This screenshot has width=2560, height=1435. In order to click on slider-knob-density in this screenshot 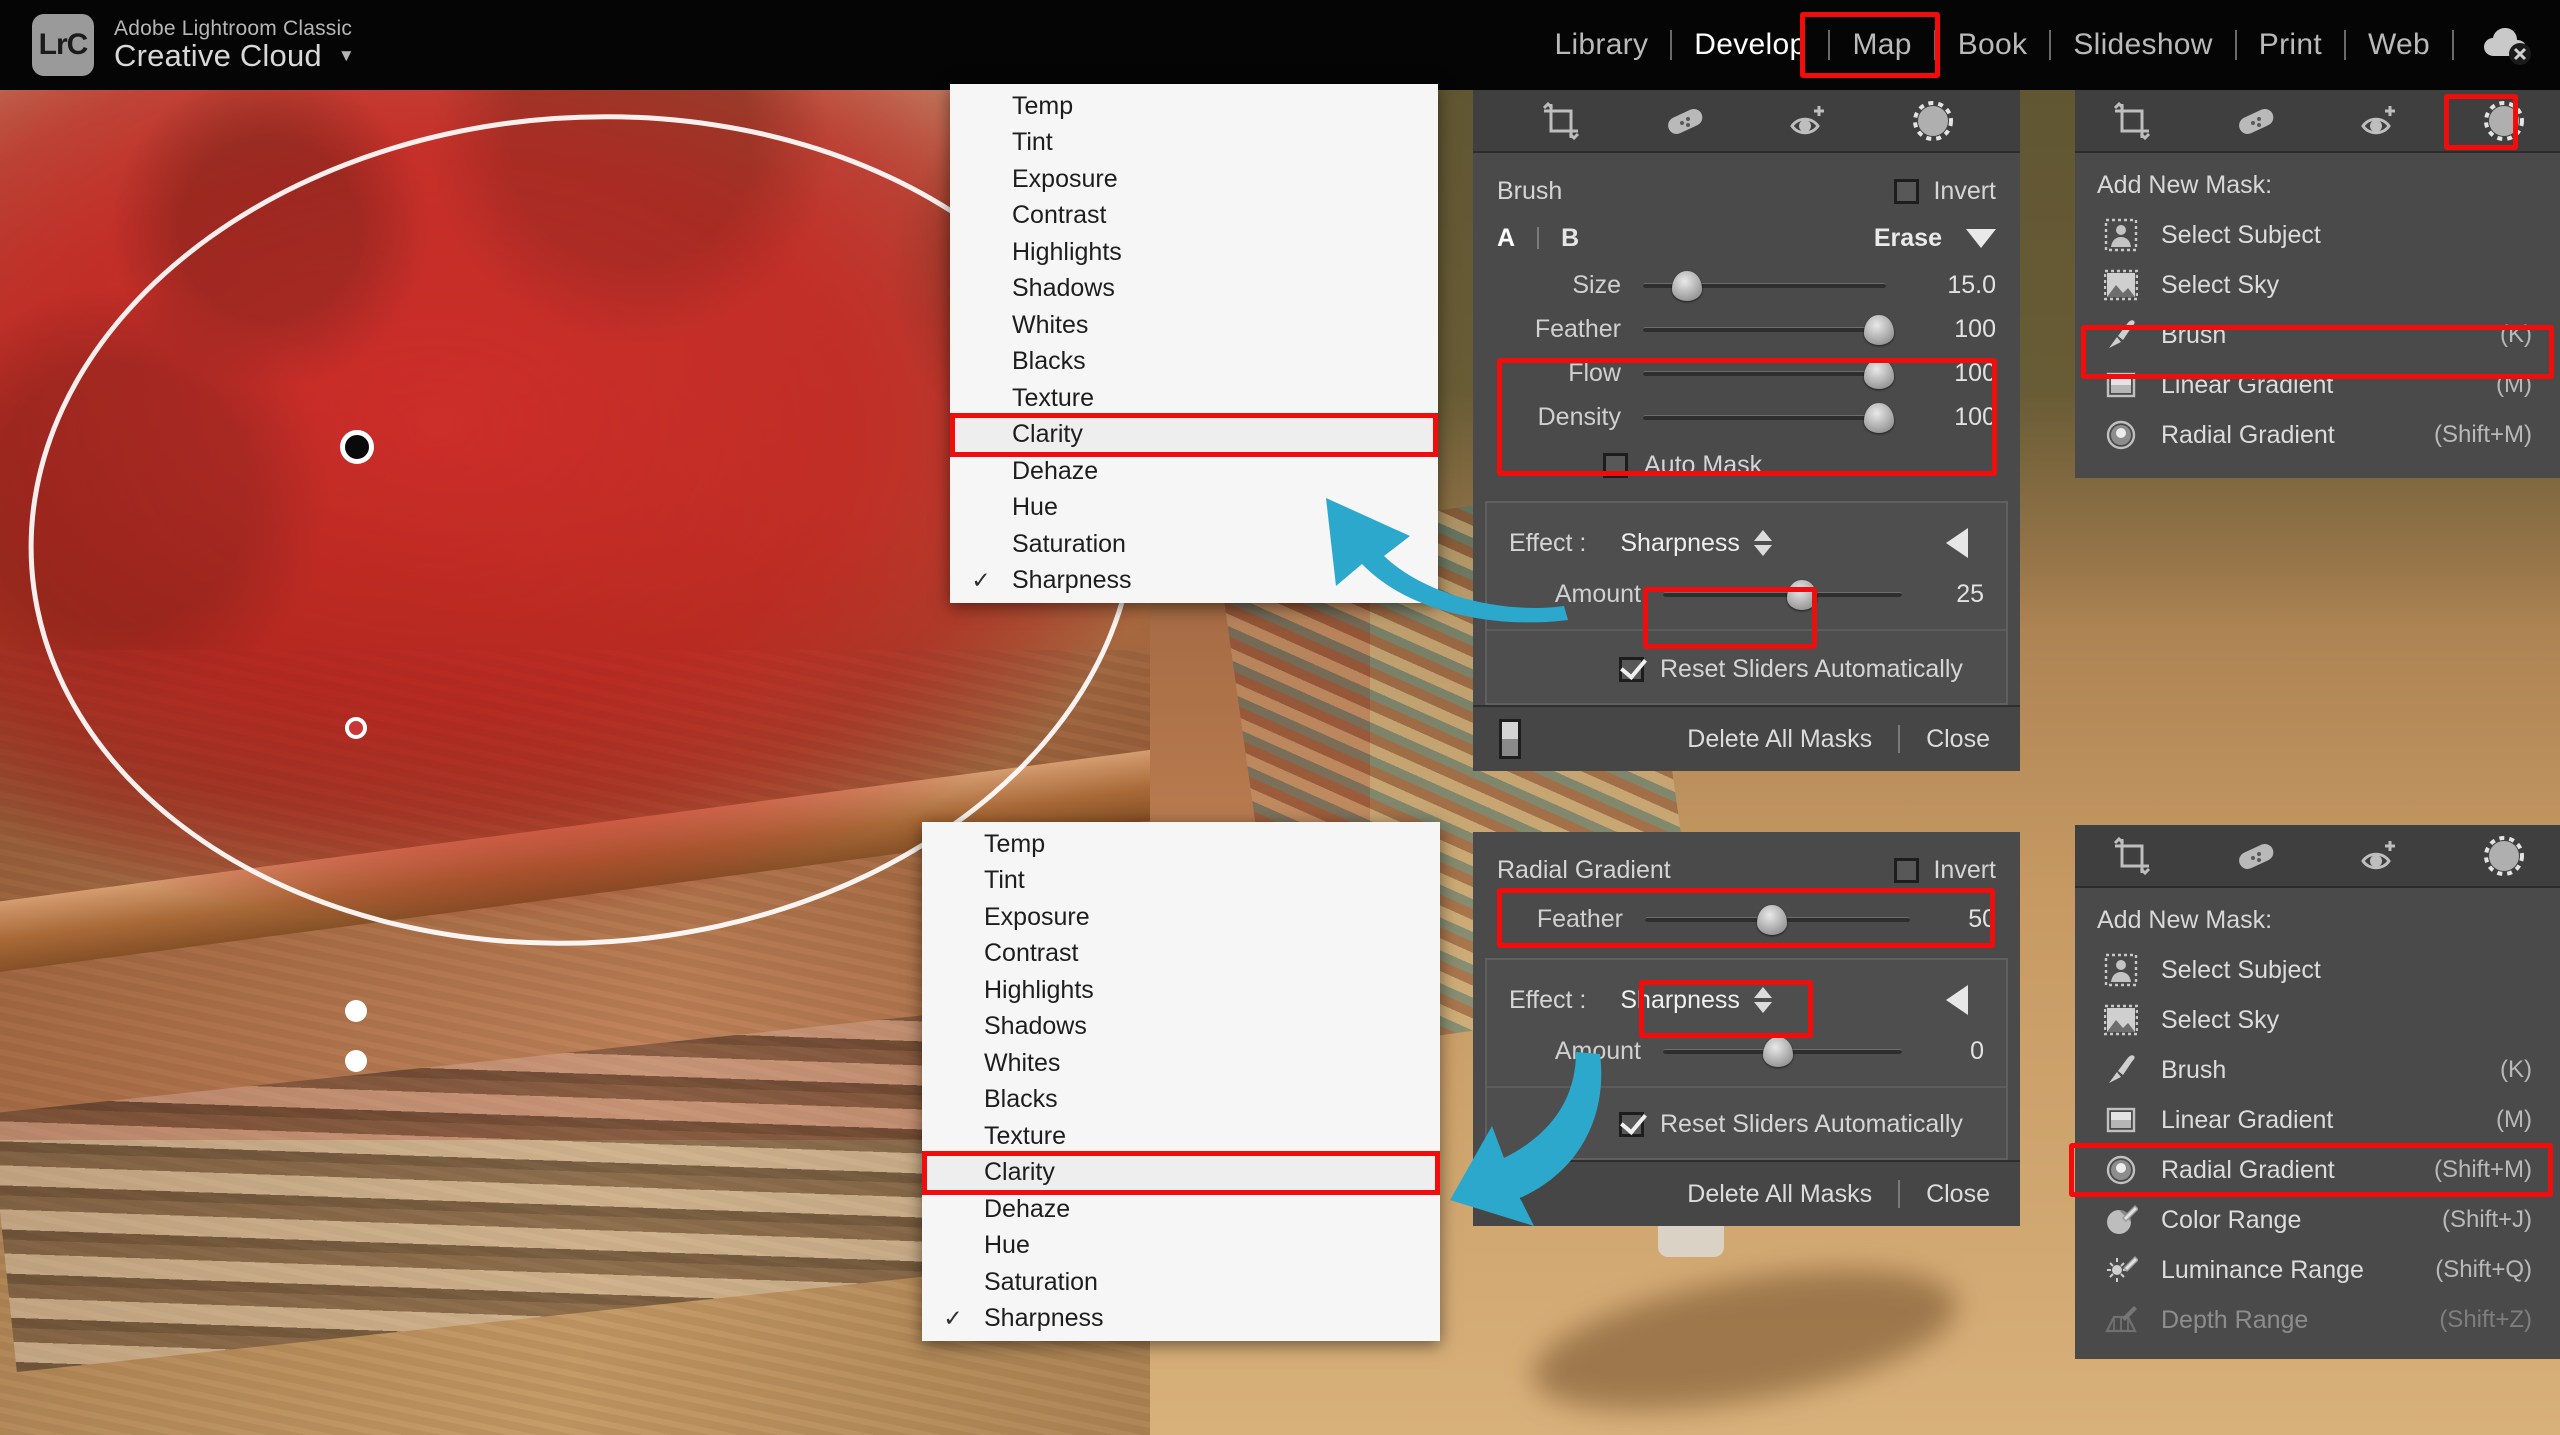, I will do `click(1878, 417)`.